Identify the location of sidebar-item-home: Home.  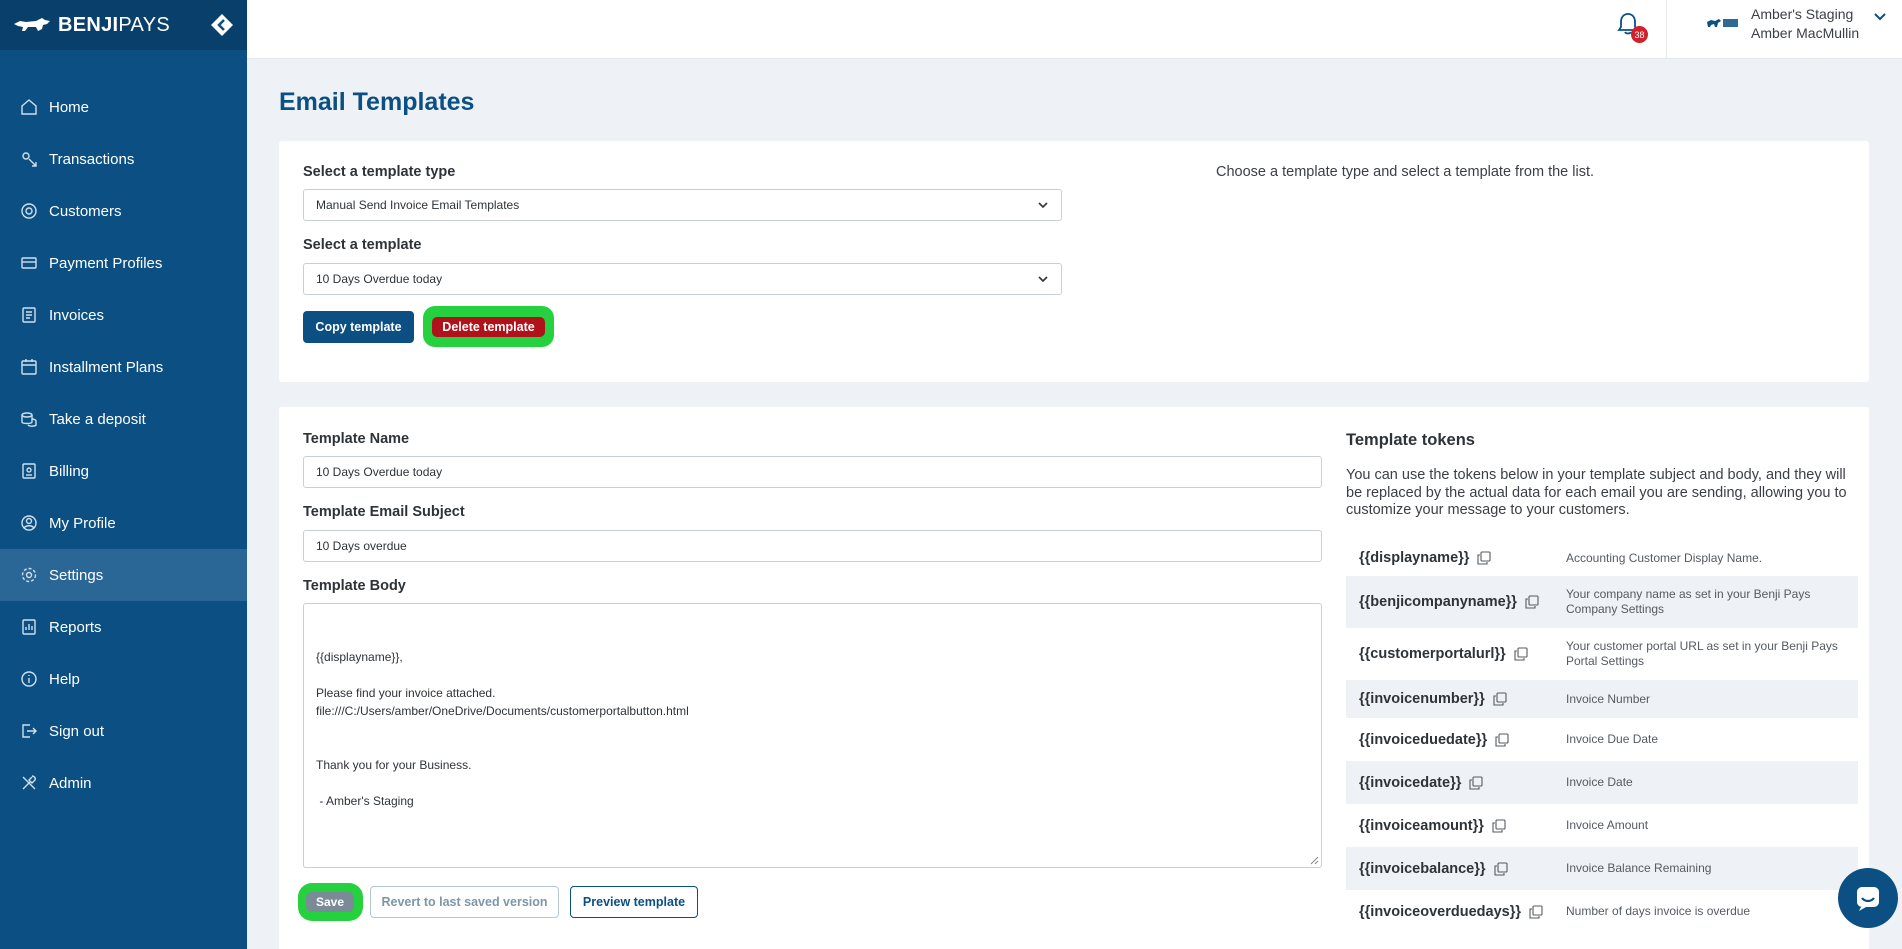
(123, 107).